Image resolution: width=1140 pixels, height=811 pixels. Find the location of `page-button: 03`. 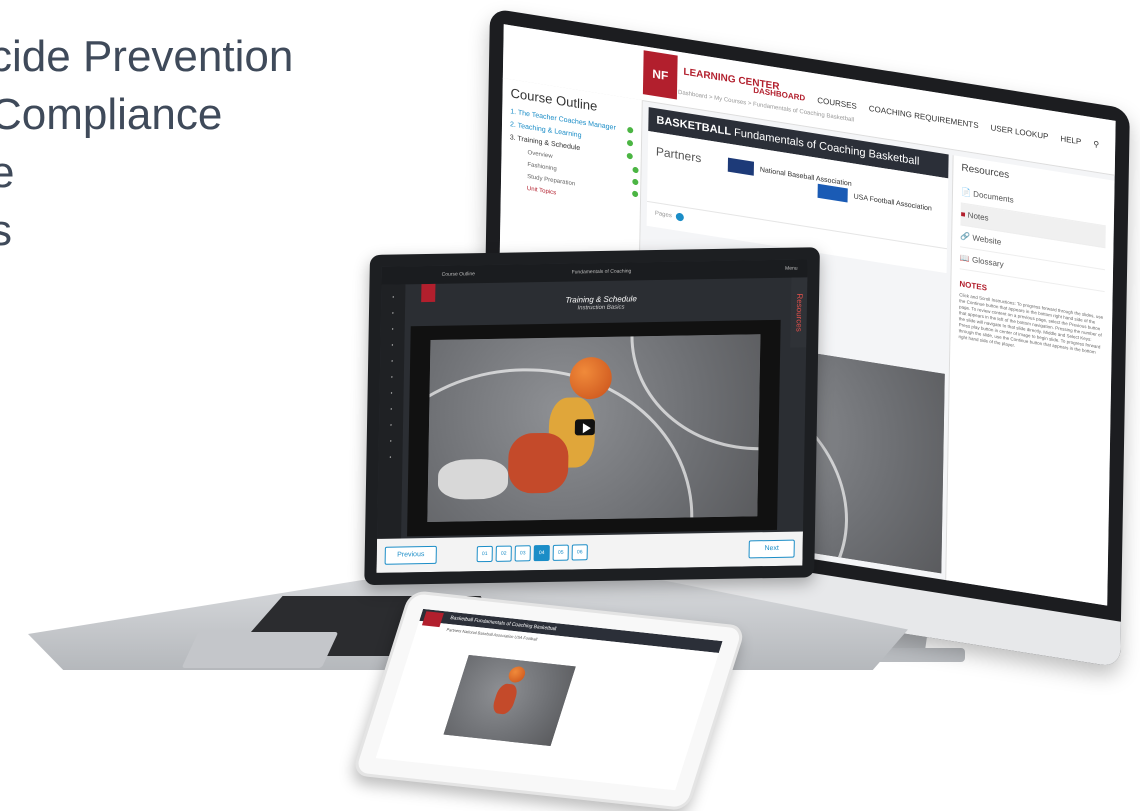

page-button: 03 is located at coordinates (522, 553).